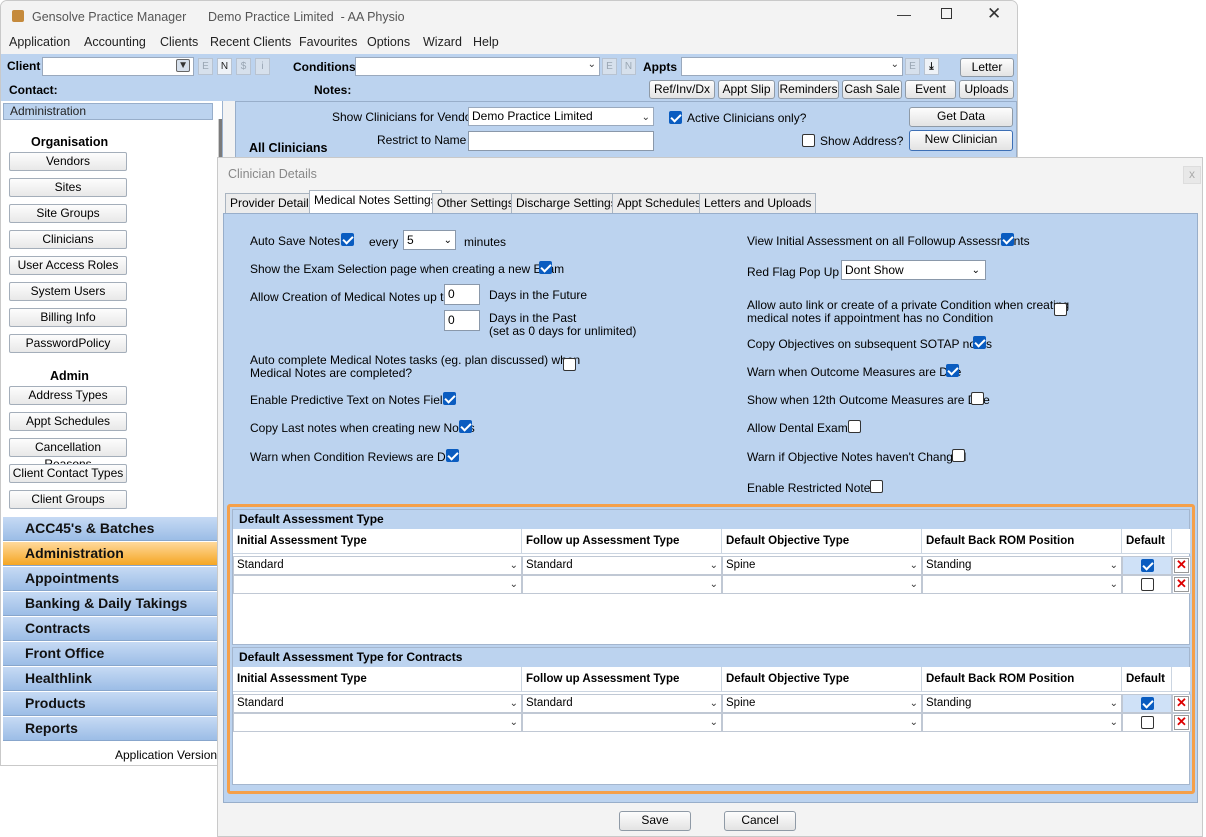  What do you see at coordinates (986, 89) in the screenshot?
I see `uploads-button: Uploads` at bounding box center [986, 89].